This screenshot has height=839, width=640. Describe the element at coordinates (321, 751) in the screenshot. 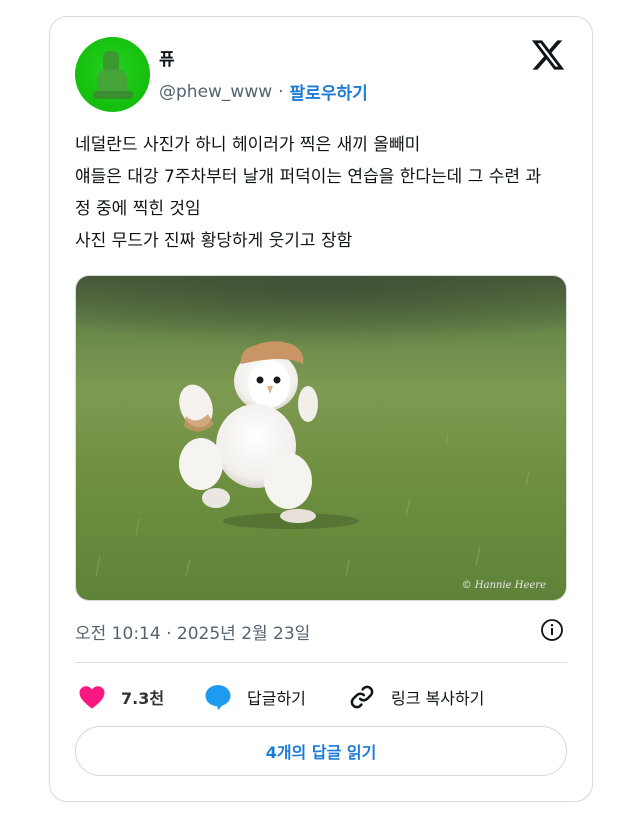

I see `read-replies-button: 4개의 답글 읽기` at that location.